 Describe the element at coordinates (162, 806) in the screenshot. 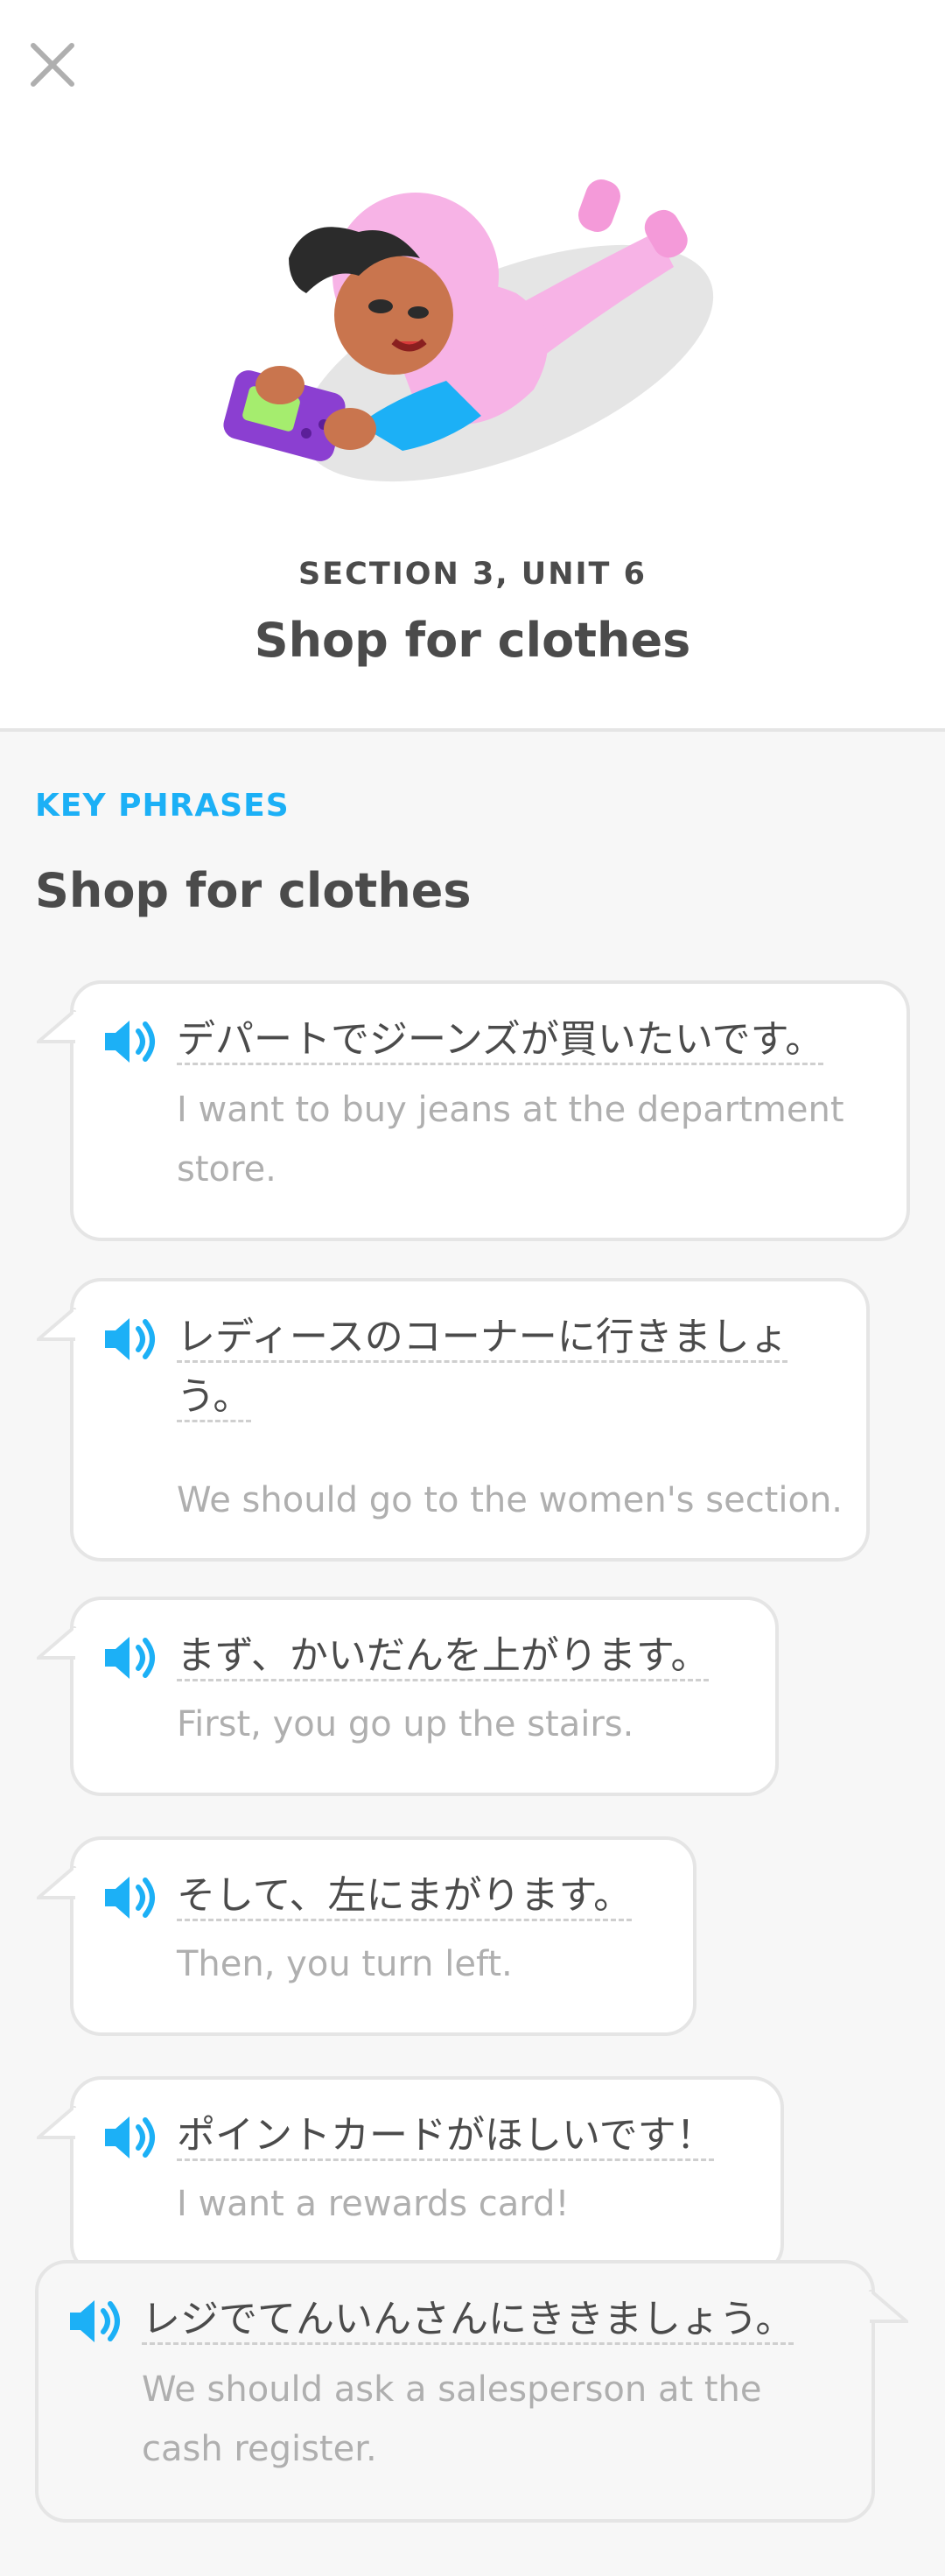

I see `key-phrases-label: KEY PHRASES` at that location.